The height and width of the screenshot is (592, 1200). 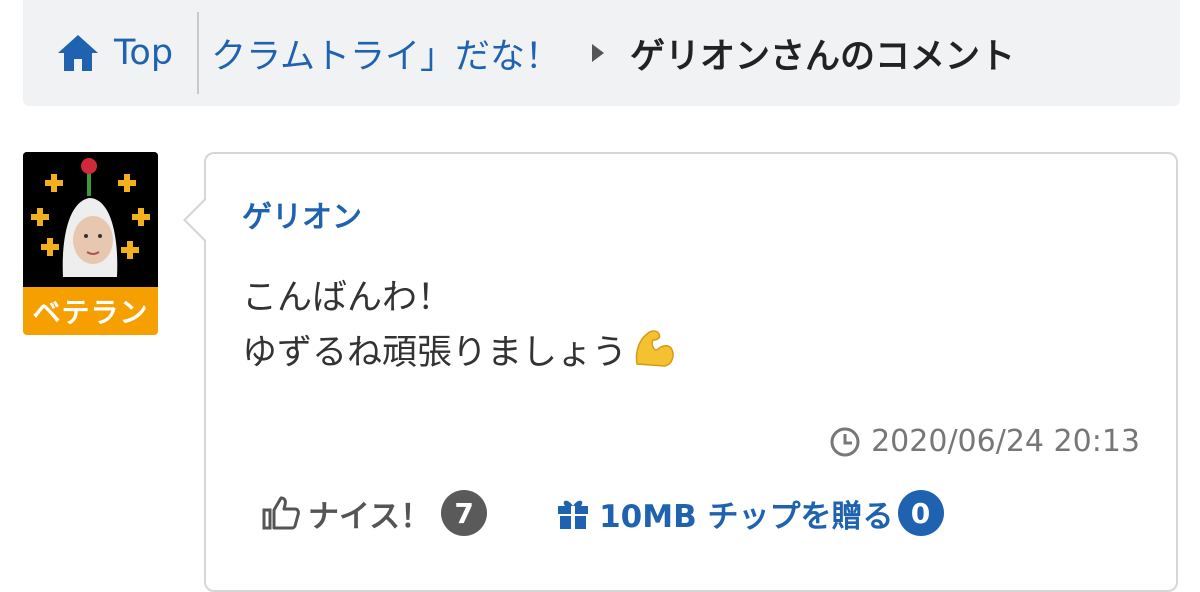 I want to click on breadcrumb-thread-link: クラムトライ」だな！, so click(x=385, y=53).